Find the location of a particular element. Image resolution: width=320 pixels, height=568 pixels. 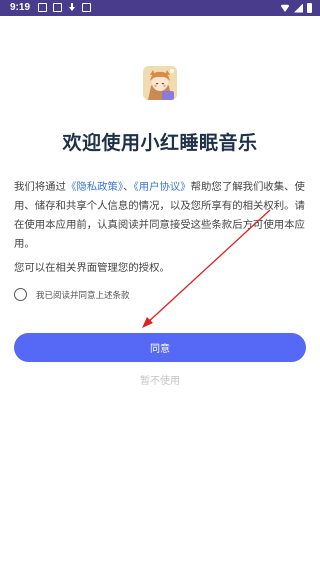

wifi-icon is located at coordinates (285, 8).